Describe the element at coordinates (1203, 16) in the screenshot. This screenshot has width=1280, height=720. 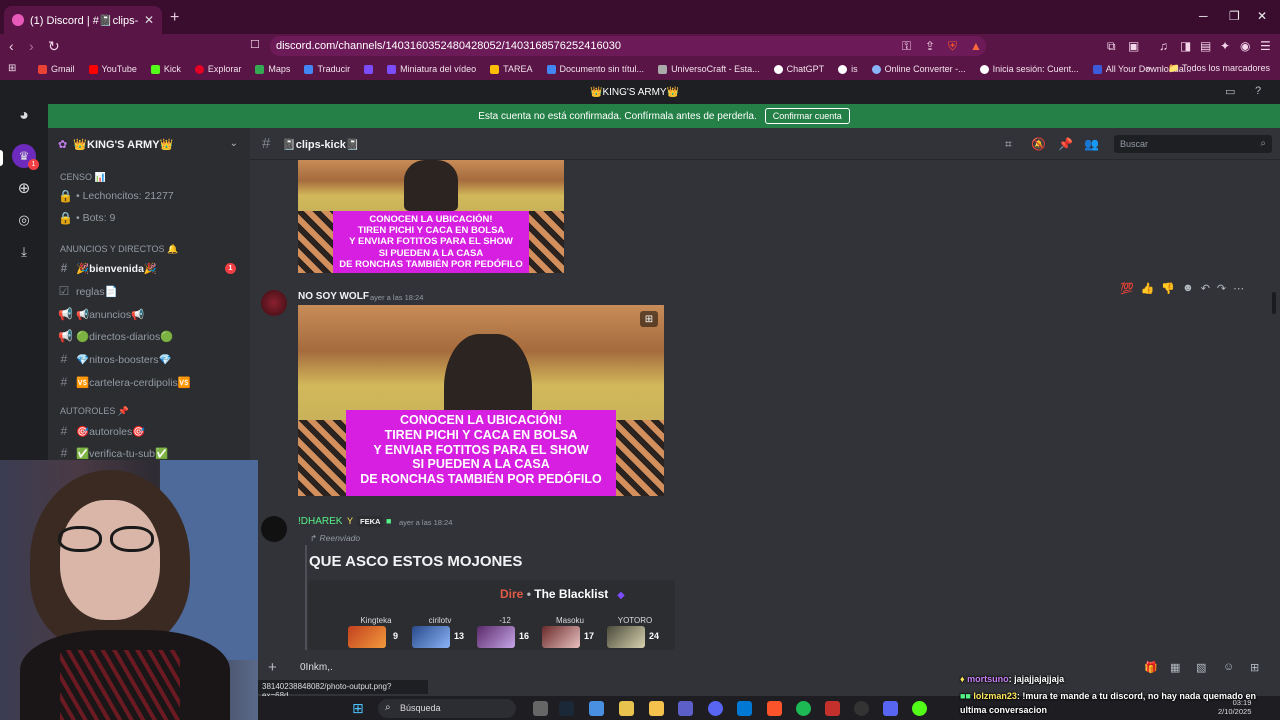
I see `minimize-icon: ─` at that location.